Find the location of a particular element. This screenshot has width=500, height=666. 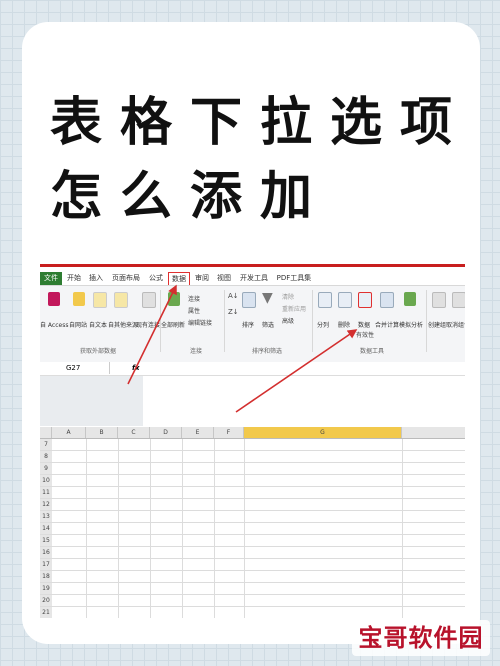

annotation-arrows is located at coordinates (242, 348).